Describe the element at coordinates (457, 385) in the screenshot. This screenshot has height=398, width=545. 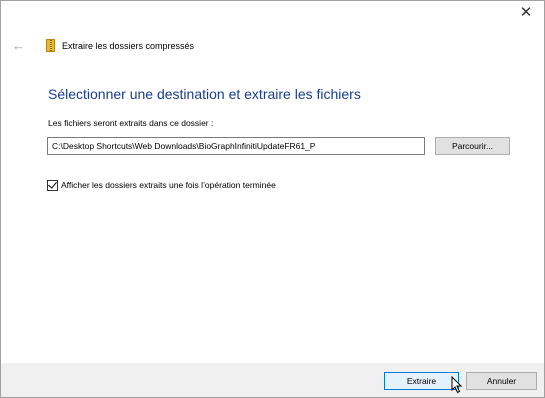
I see `mouse-pointer-icon` at that location.